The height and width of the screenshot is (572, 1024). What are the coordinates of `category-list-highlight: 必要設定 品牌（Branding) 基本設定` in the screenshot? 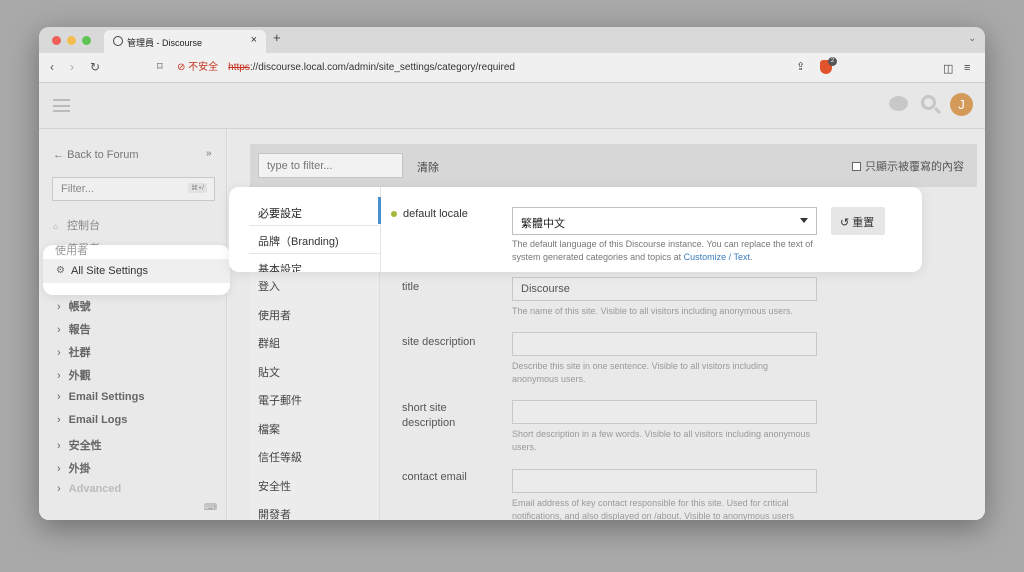 It's located at (305, 229).